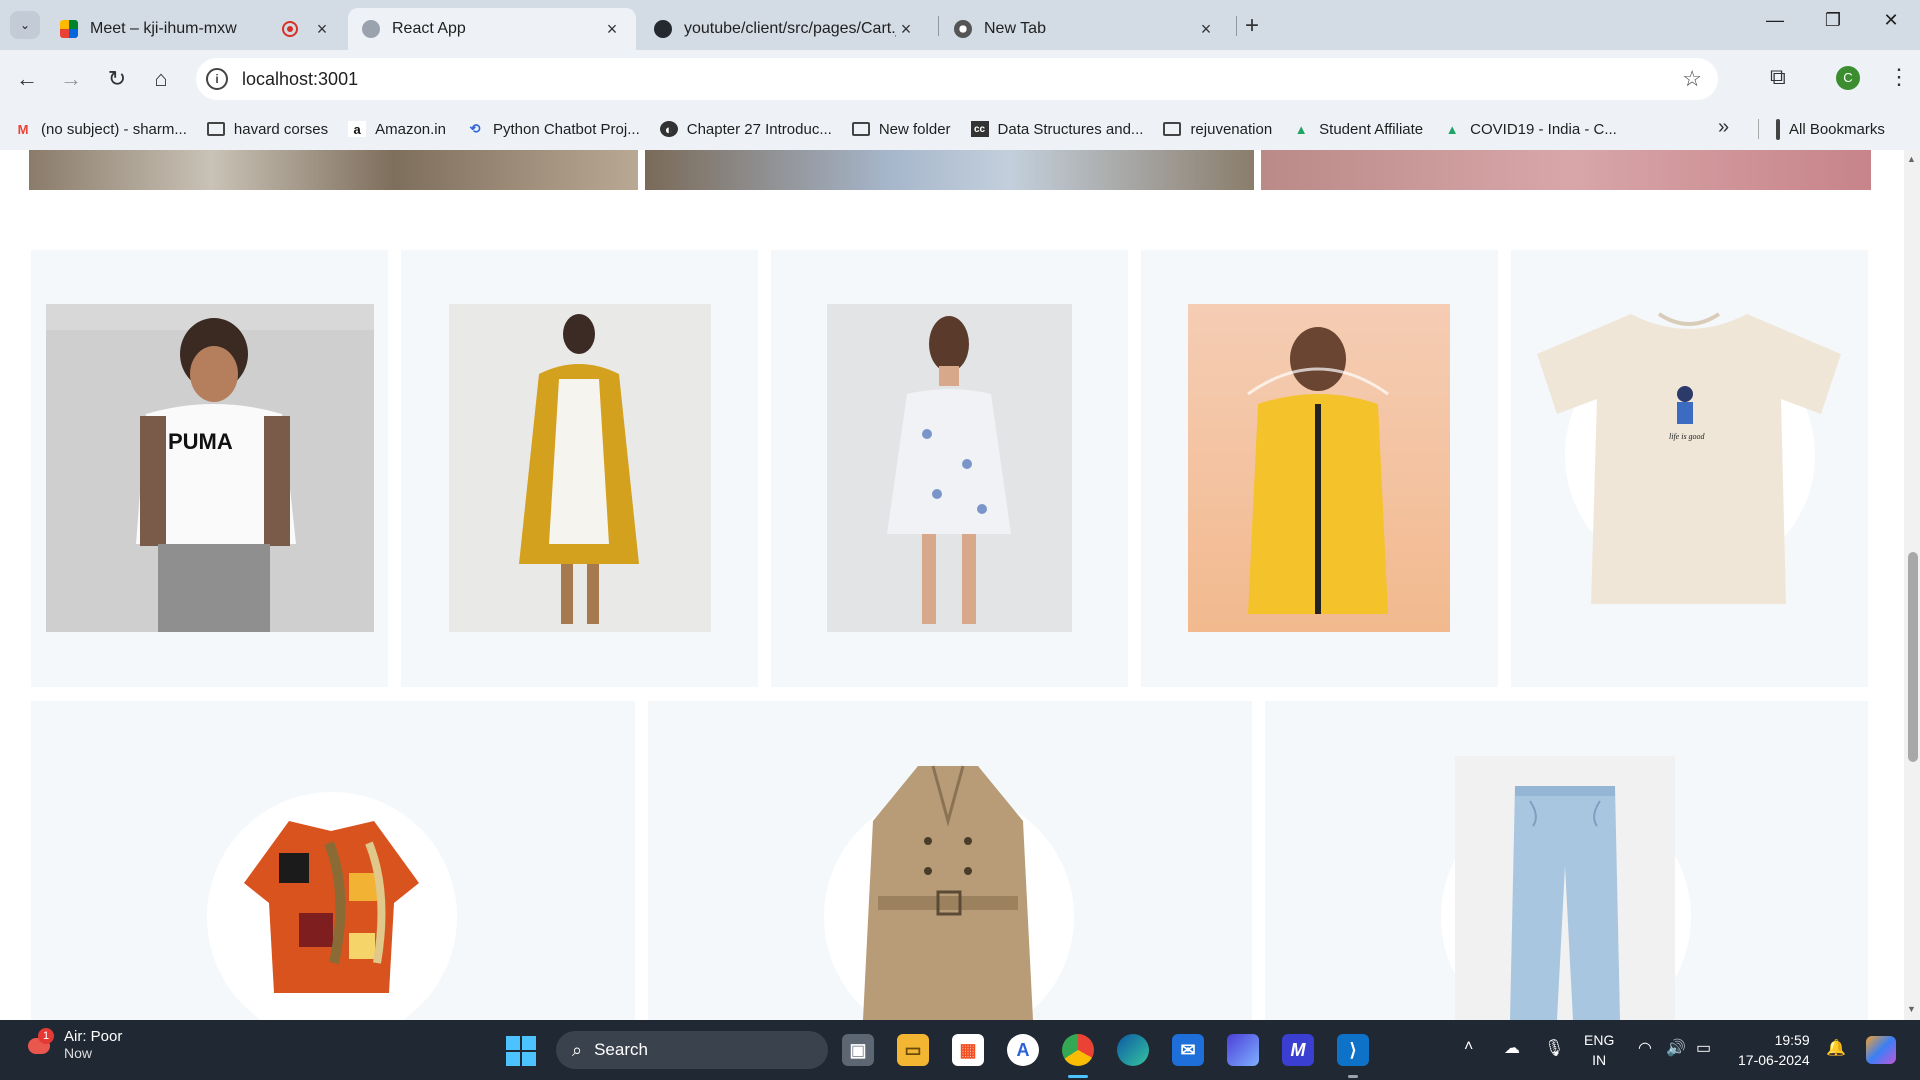 This screenshot has width=1920, height=1080. I want to click on profile-avatar: C, so click(1848, 78).